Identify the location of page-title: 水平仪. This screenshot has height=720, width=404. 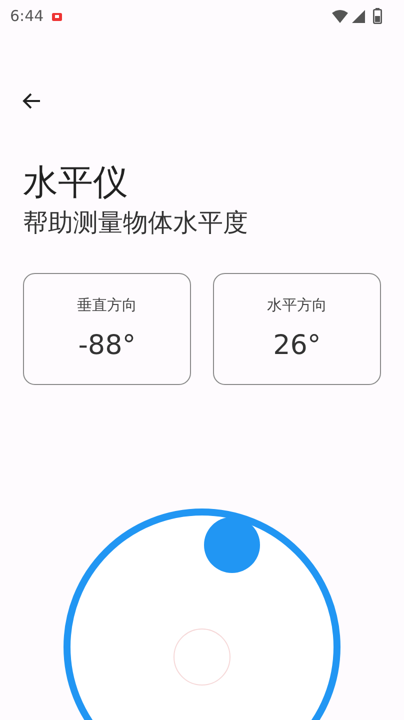
(76, 183).